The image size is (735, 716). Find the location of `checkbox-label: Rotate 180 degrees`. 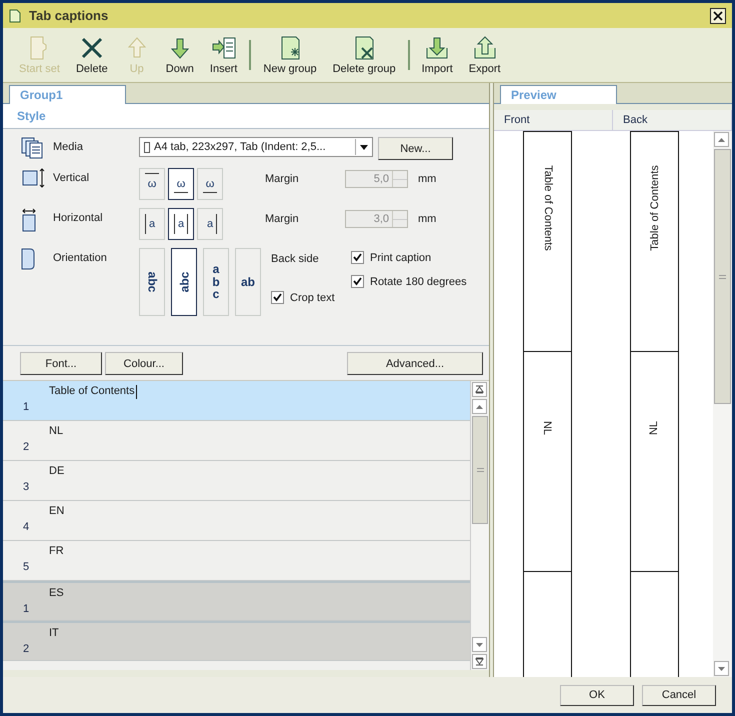

checkbox-label: Rotate 180 degrees is located at coordinates (418, 282).